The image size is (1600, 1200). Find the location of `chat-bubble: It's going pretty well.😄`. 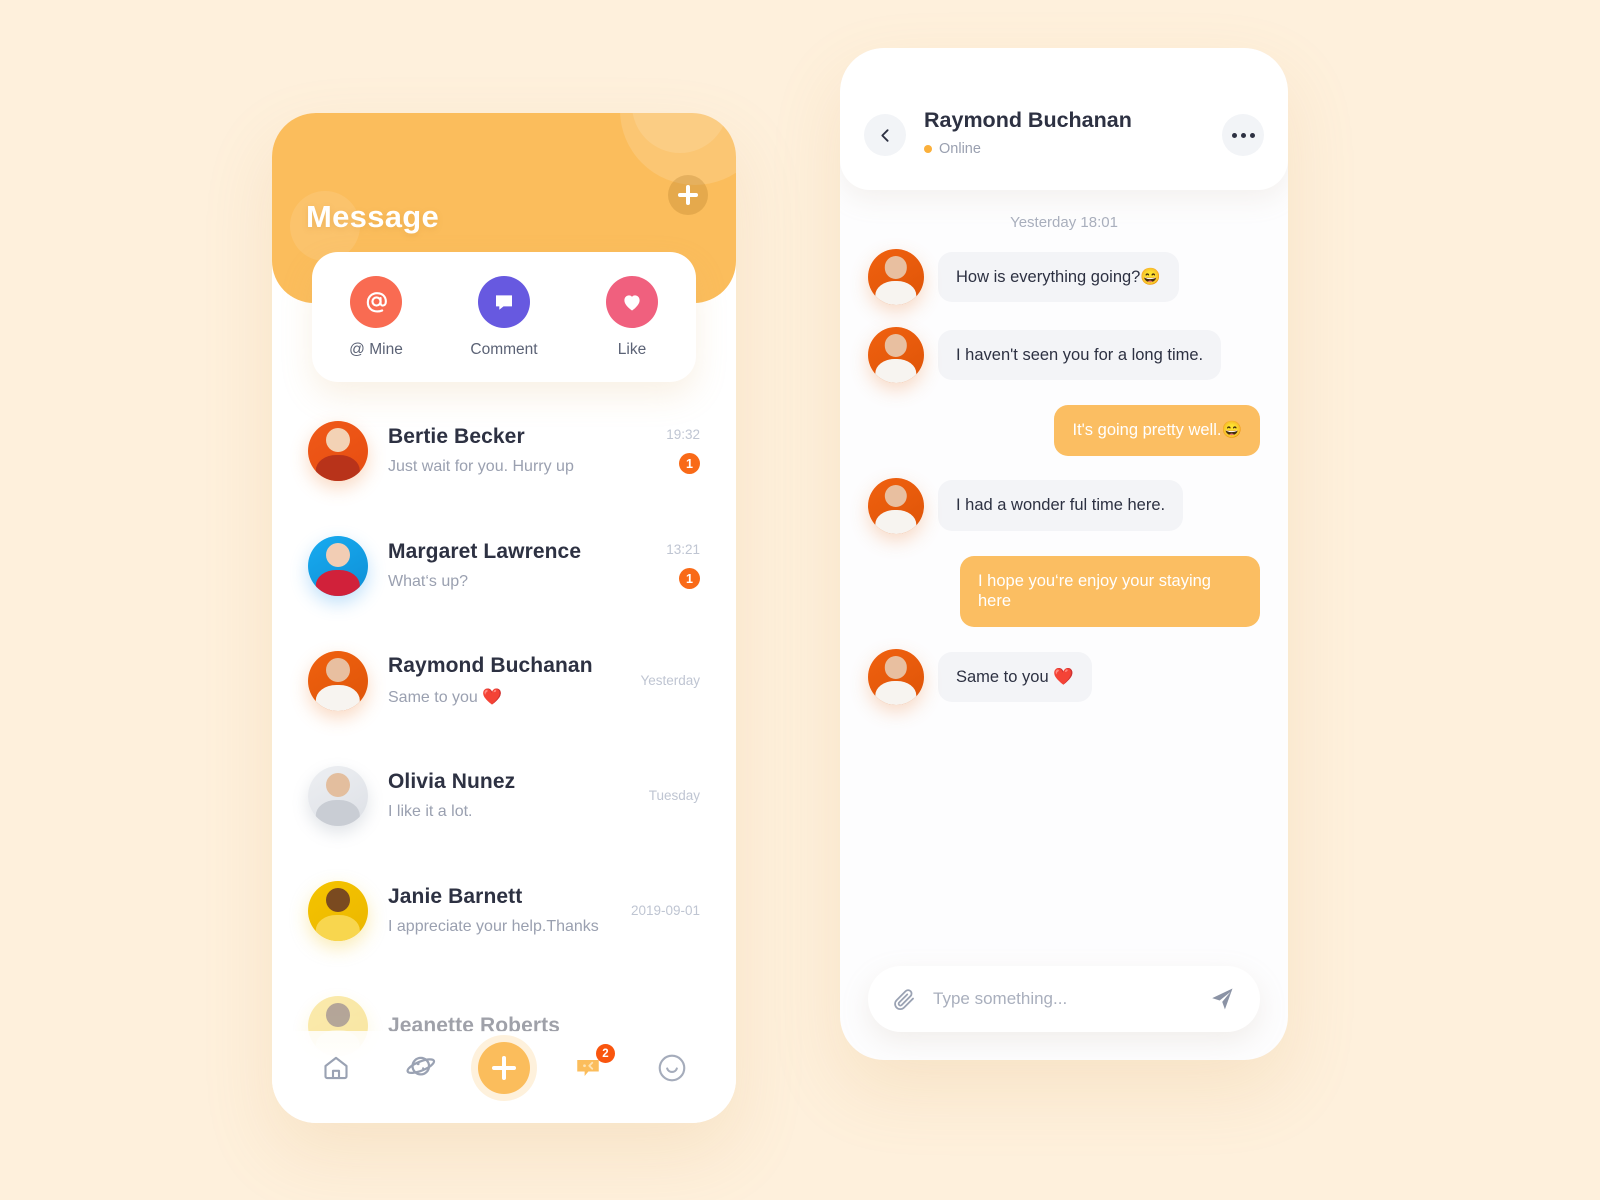

chat-bubble: It's going pretty well.😄 is located at coordinates (1157, 430).